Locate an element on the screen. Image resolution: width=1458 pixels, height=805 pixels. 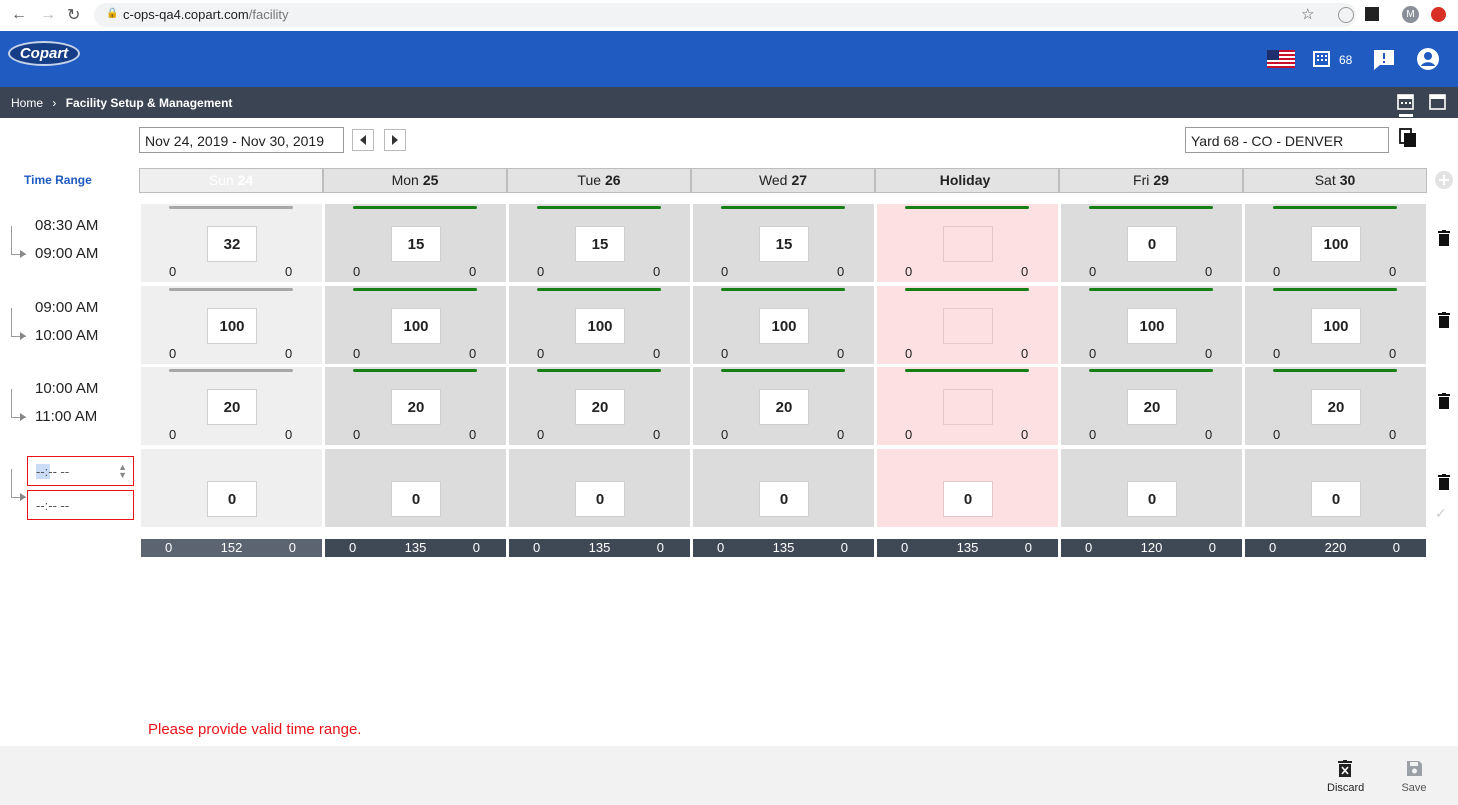
month-calendar-icon is located at coordinates (1437, 104).